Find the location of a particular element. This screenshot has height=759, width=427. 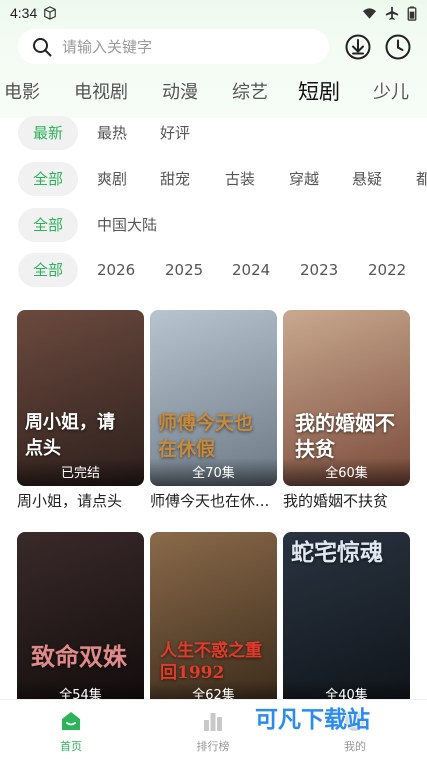

drama-card: 周小姐，请点头 已完结 周小姐，请点头 is located at coordinates (80, 410).